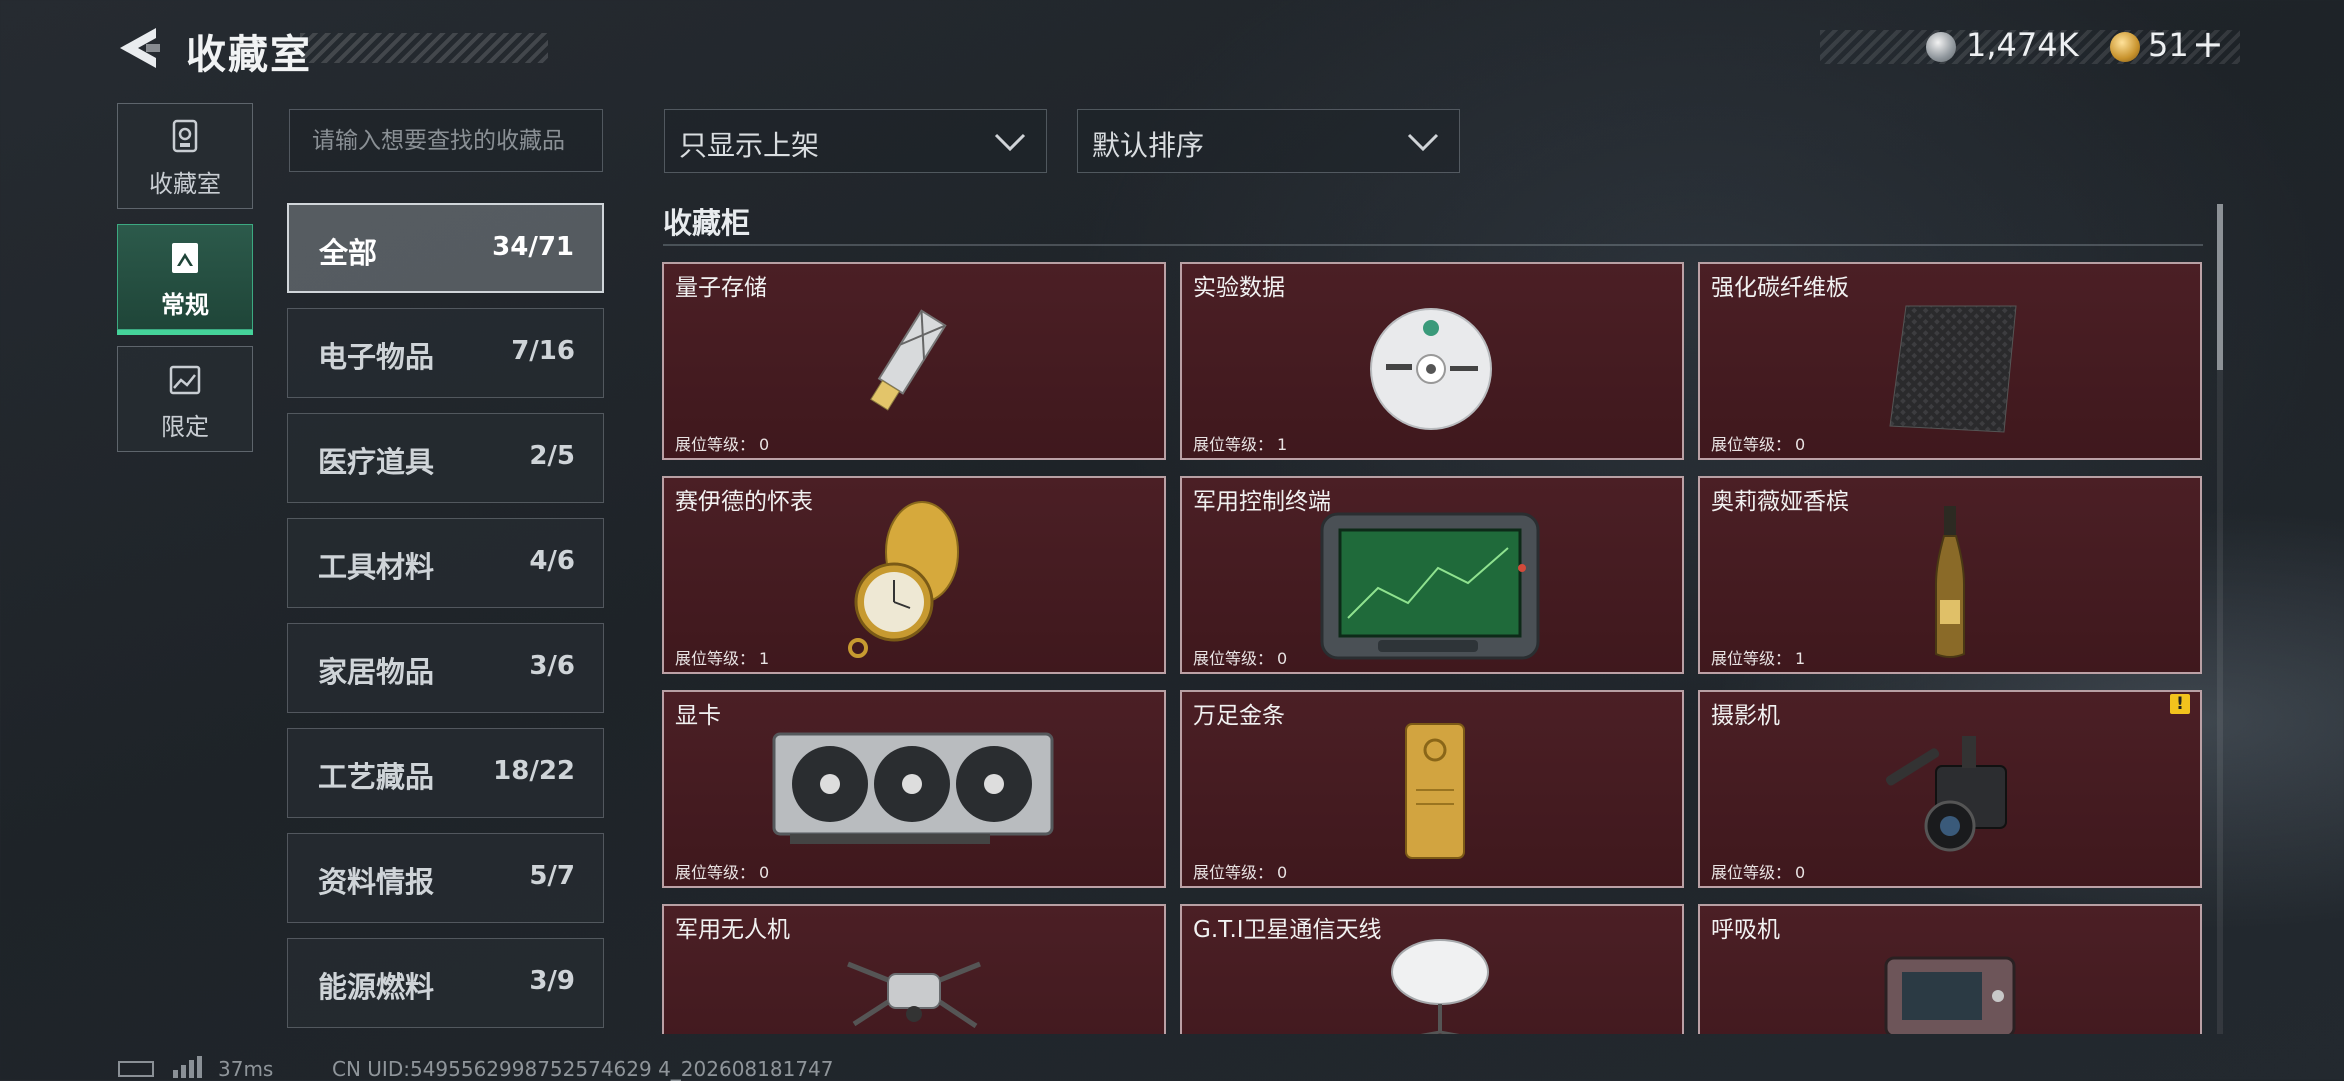 The image size is (2344, 1081). I want to click on category-household: 家居物品 3/6, so click(445, 668).